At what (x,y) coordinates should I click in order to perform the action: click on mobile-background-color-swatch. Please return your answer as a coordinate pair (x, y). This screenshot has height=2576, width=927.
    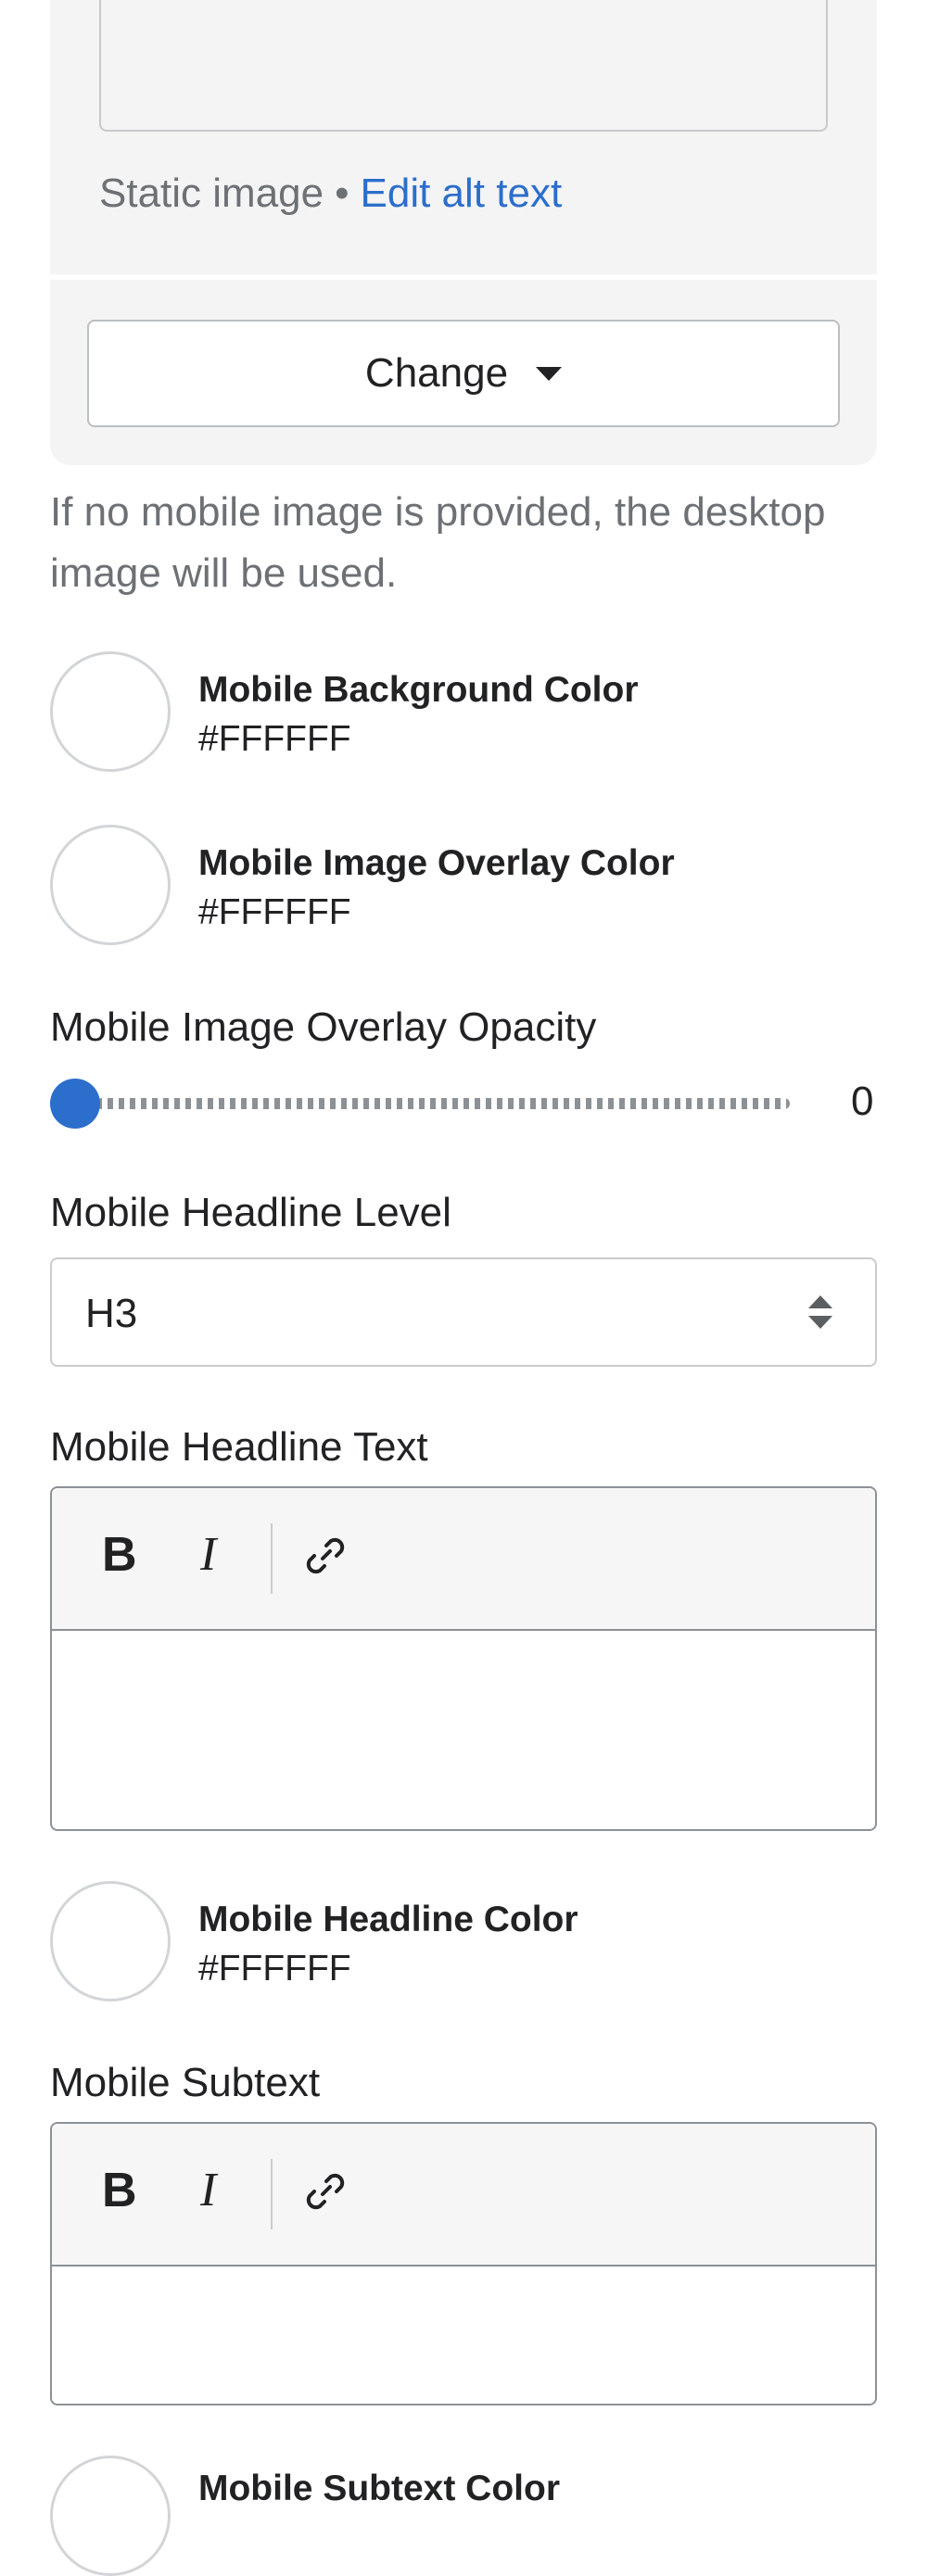
    Looking at the image, I should click on (110, 711).